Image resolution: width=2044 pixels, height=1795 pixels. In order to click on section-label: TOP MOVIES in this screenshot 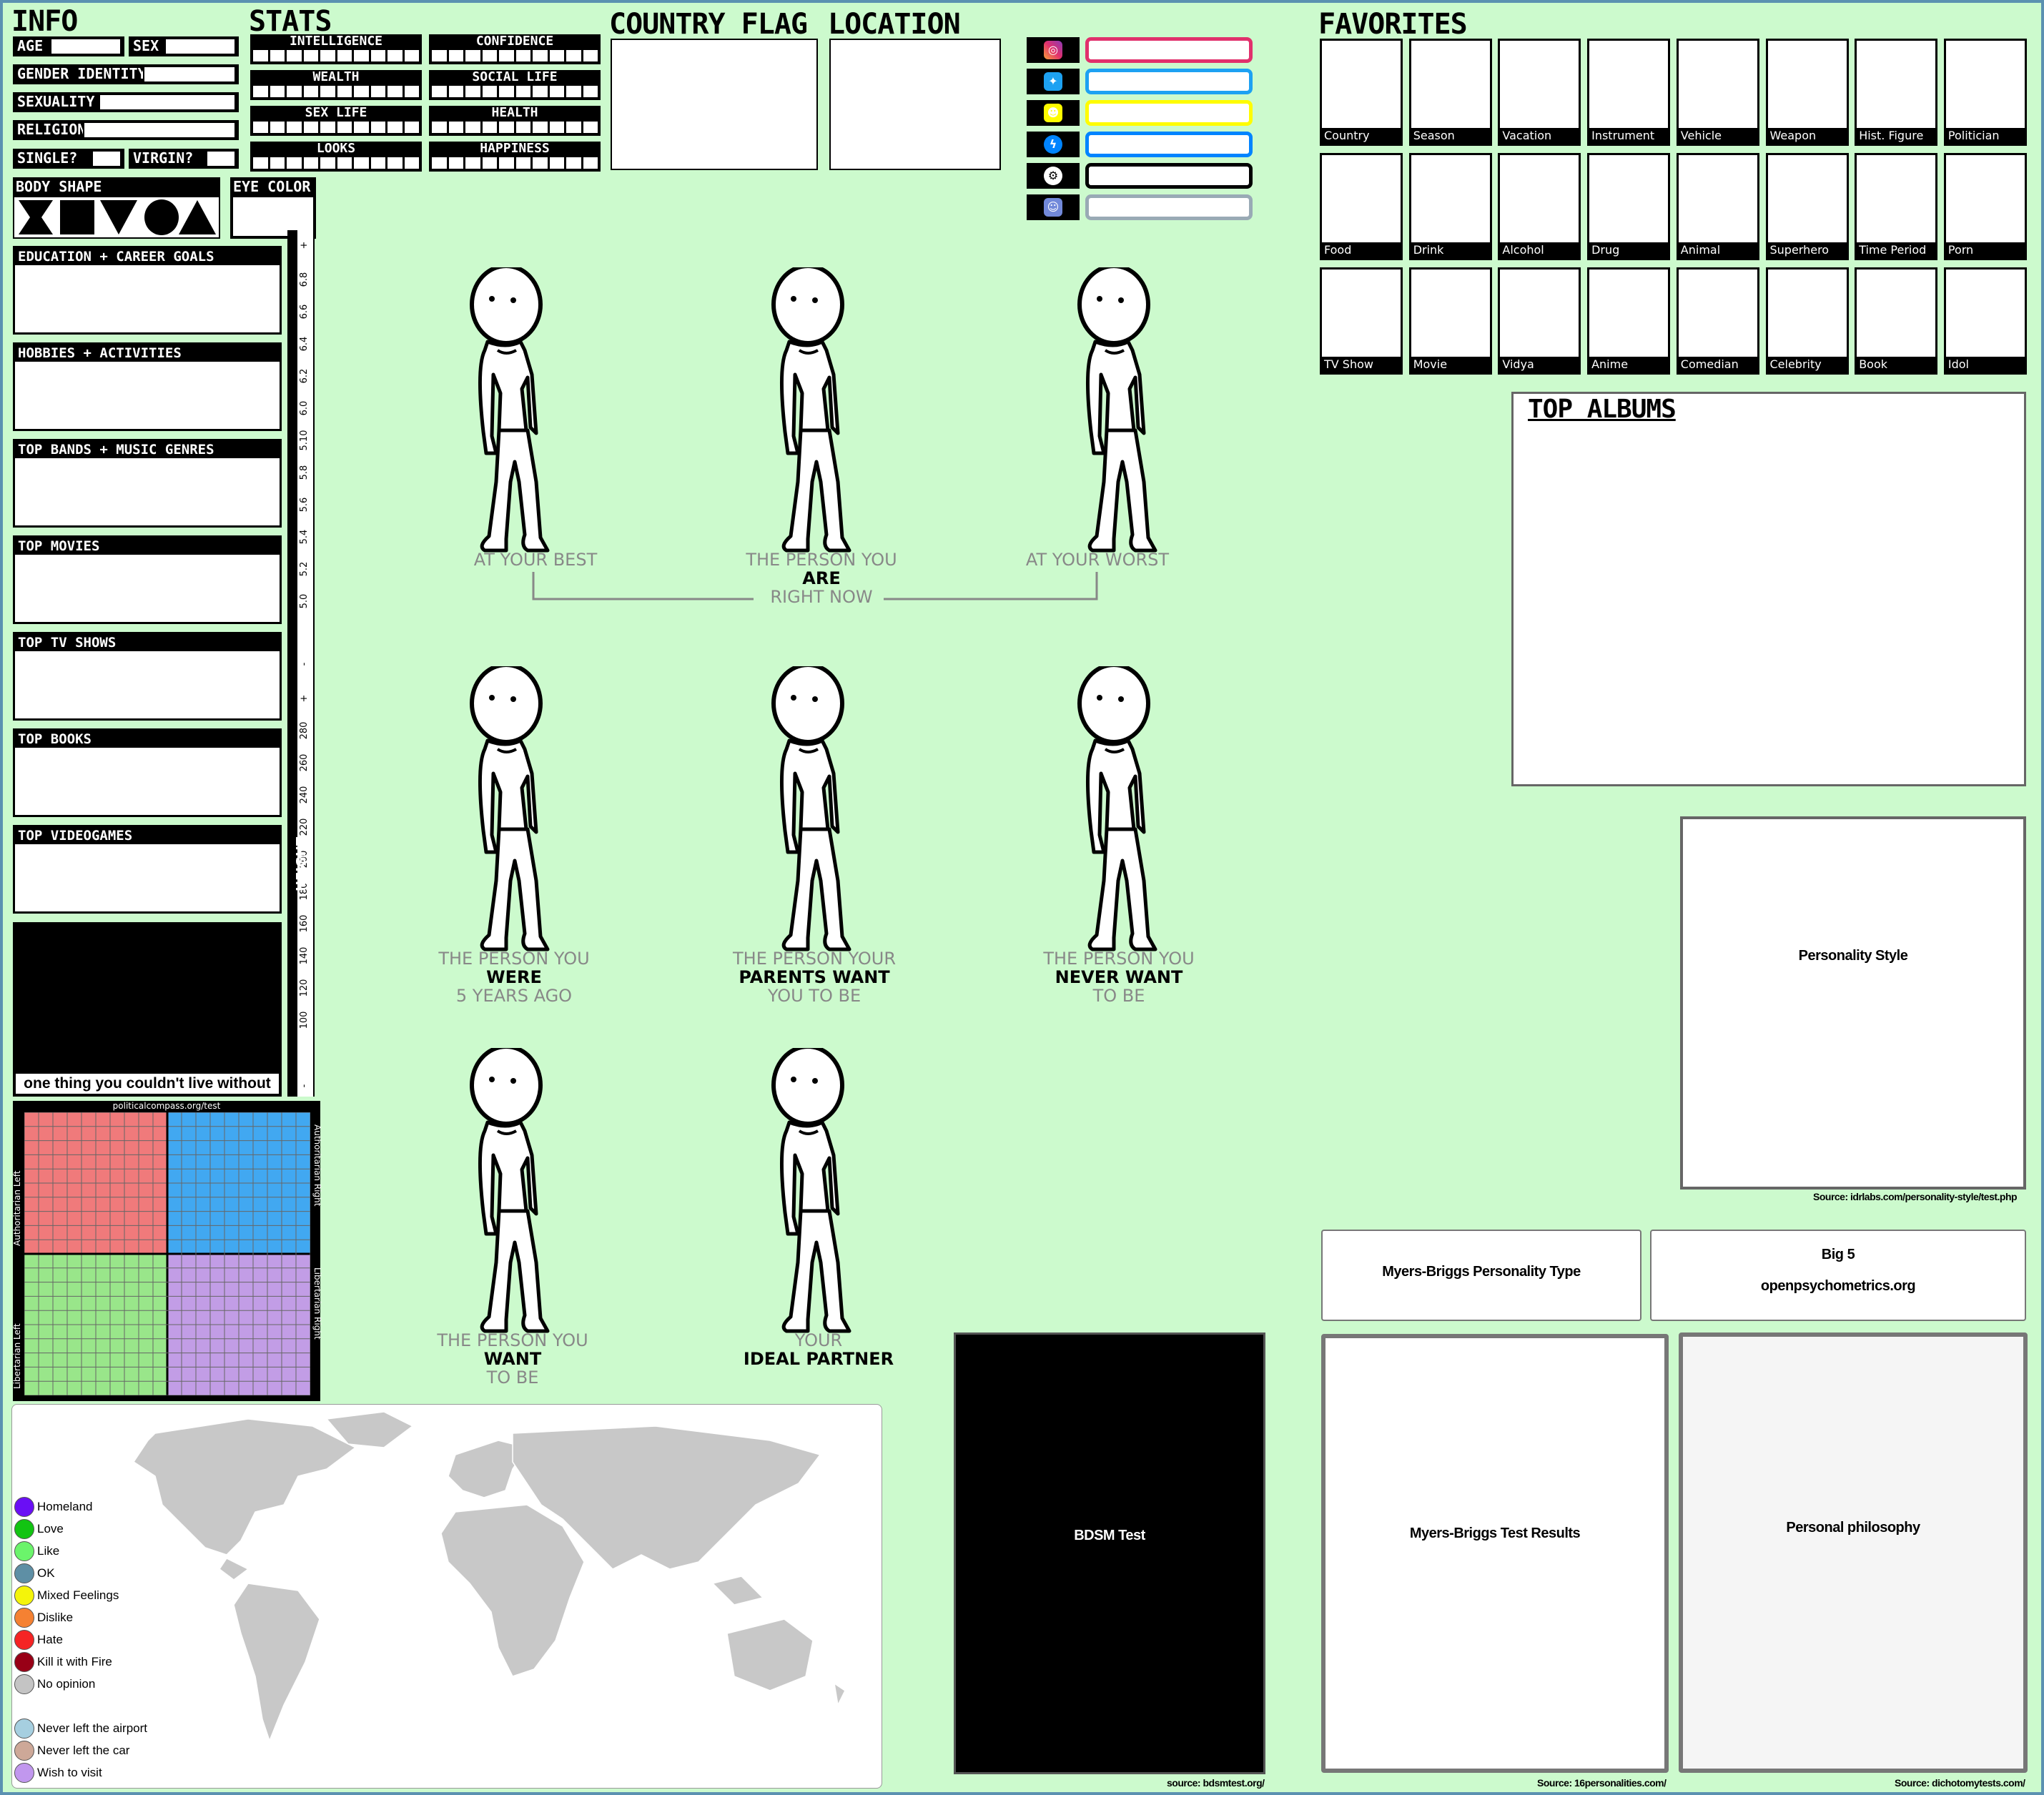, I will do `click(147, 547)`.